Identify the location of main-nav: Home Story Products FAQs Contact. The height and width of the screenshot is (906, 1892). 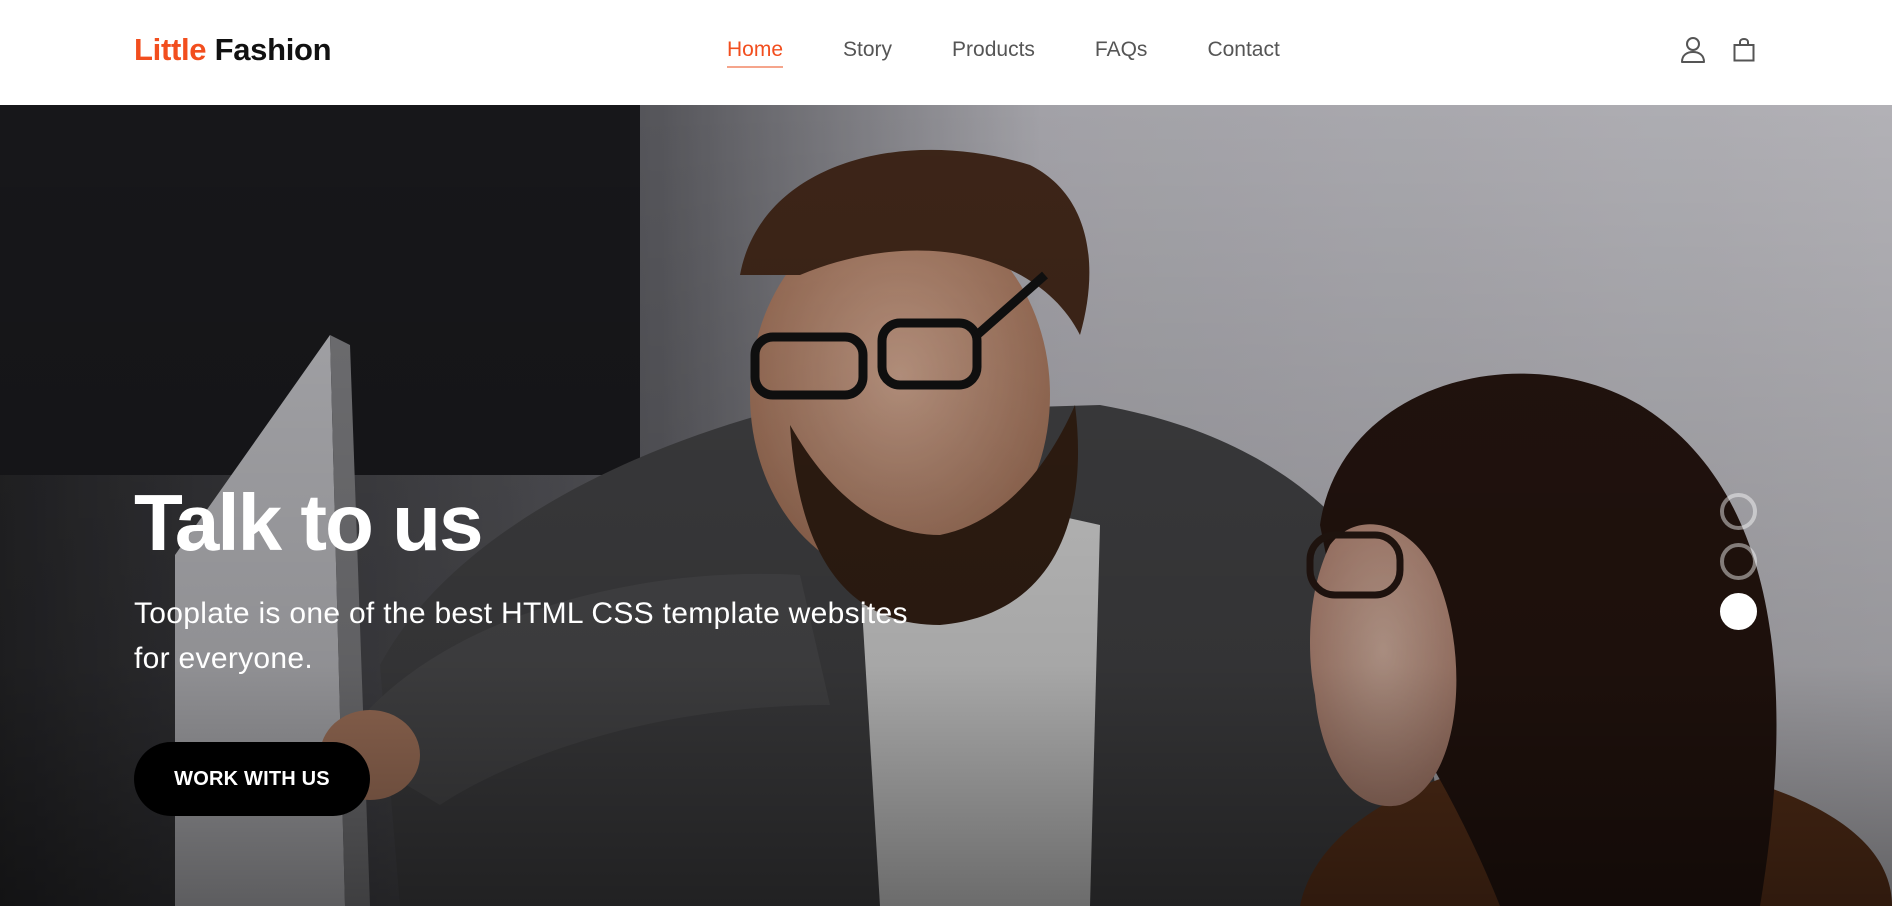
(1033, 53).